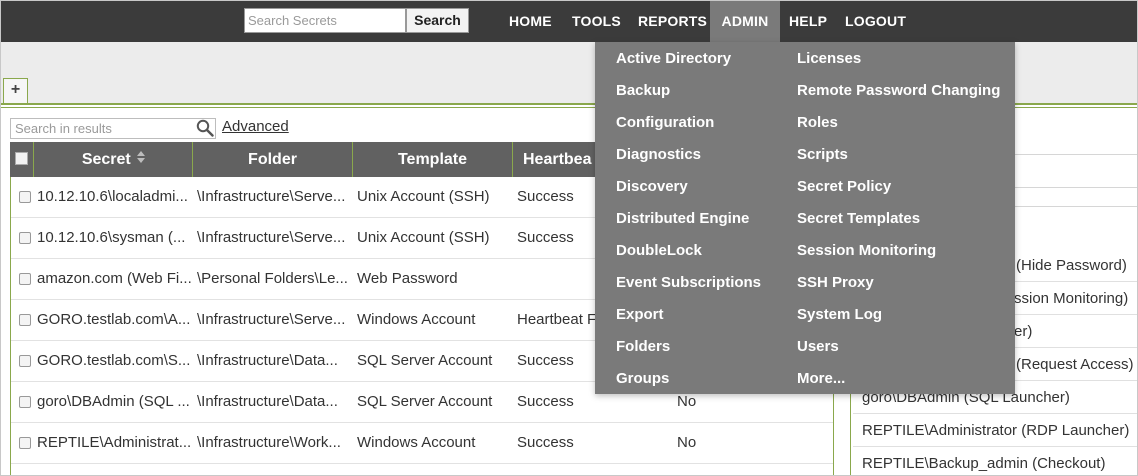 This screenshot has height=476, width=1138. Describe the element at coordinates (844, 187) in the screenshot. I see `menu-item-secret-policy: Secret Policy` at that location.